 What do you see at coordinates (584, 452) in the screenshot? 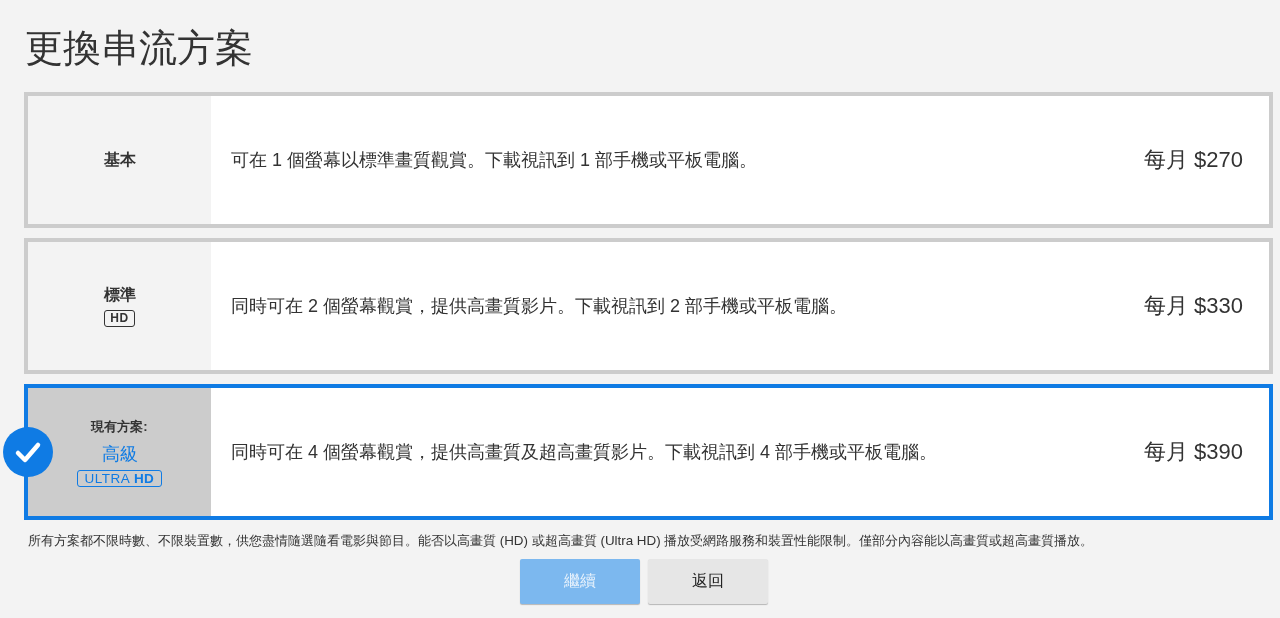
I see `plan-description: 同時可在 4 個螢幕觀賞，提供高畫質及超高畫質影片。下載視訊到 4 部手機或平板電腦。` at bounding box center [584, 452].